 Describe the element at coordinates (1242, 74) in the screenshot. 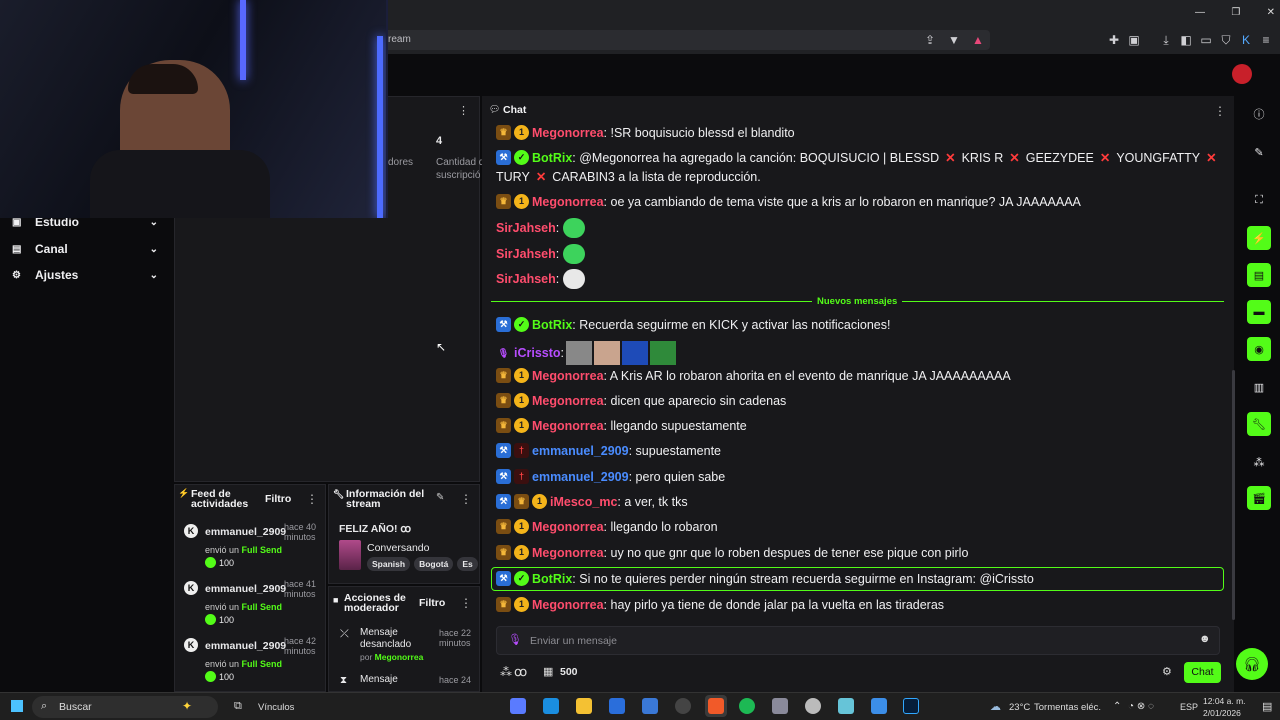

I see `avatar` at that location.